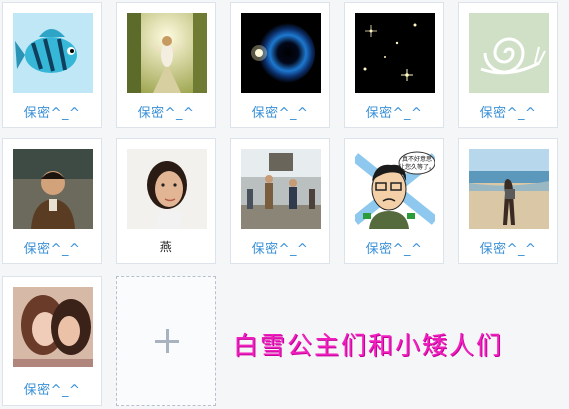 This screenshot has height=409, width=569. Describe the element at coordinates (166, 246) in the screenshot. I see `friend-name: 燕` at that location.